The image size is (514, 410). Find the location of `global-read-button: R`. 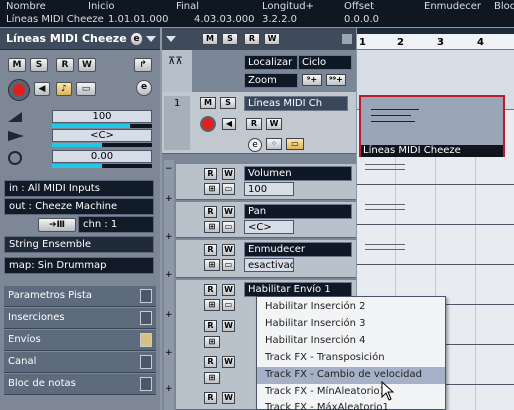

global-read-button: R is located at coordinates (252, 39).